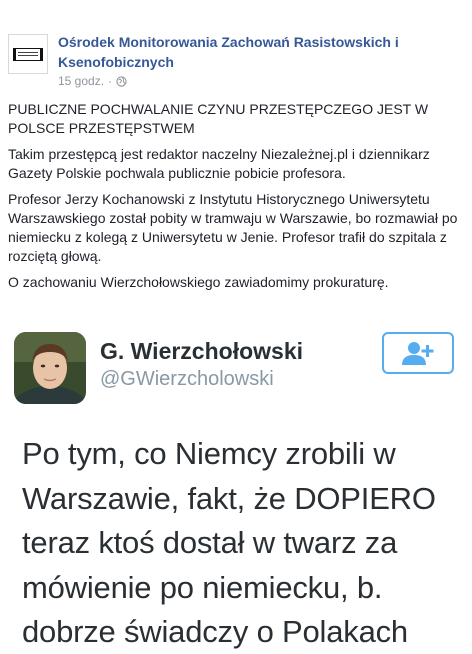  I want to click on follow-user-icon, so click(418, 353).